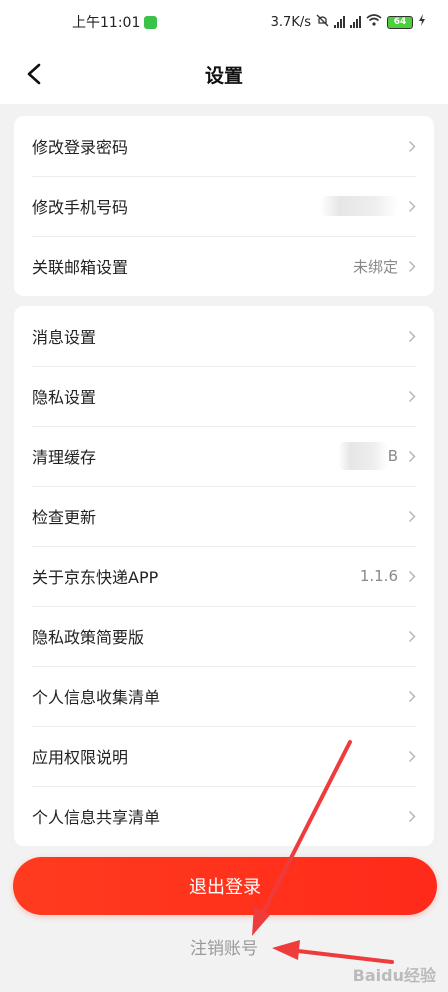 The image size is (448, 992). I want to click on nav-bar: 设置, so click(224, 74).